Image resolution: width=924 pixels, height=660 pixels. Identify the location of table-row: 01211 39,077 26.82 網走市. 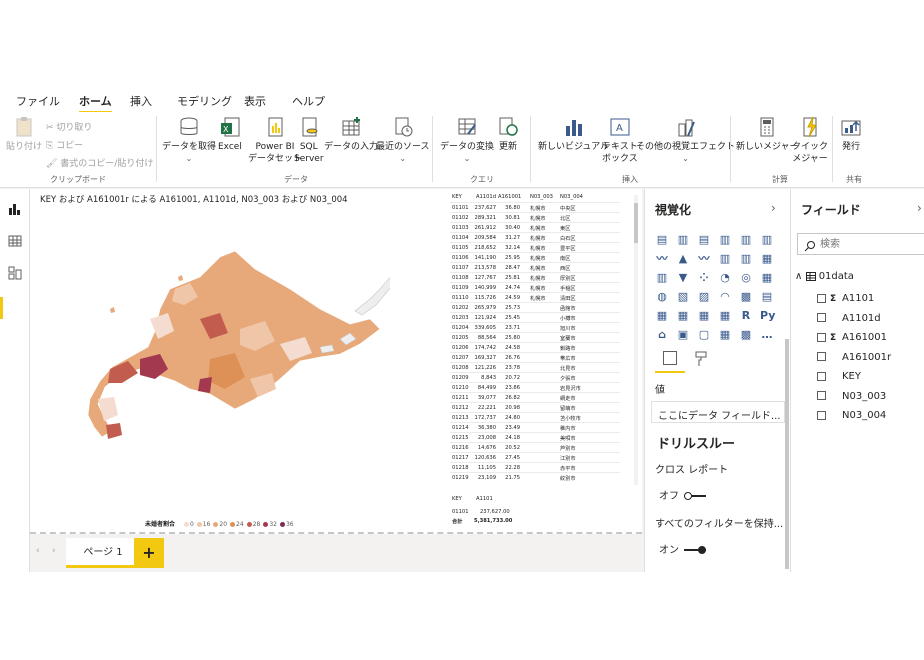
(535, 397).